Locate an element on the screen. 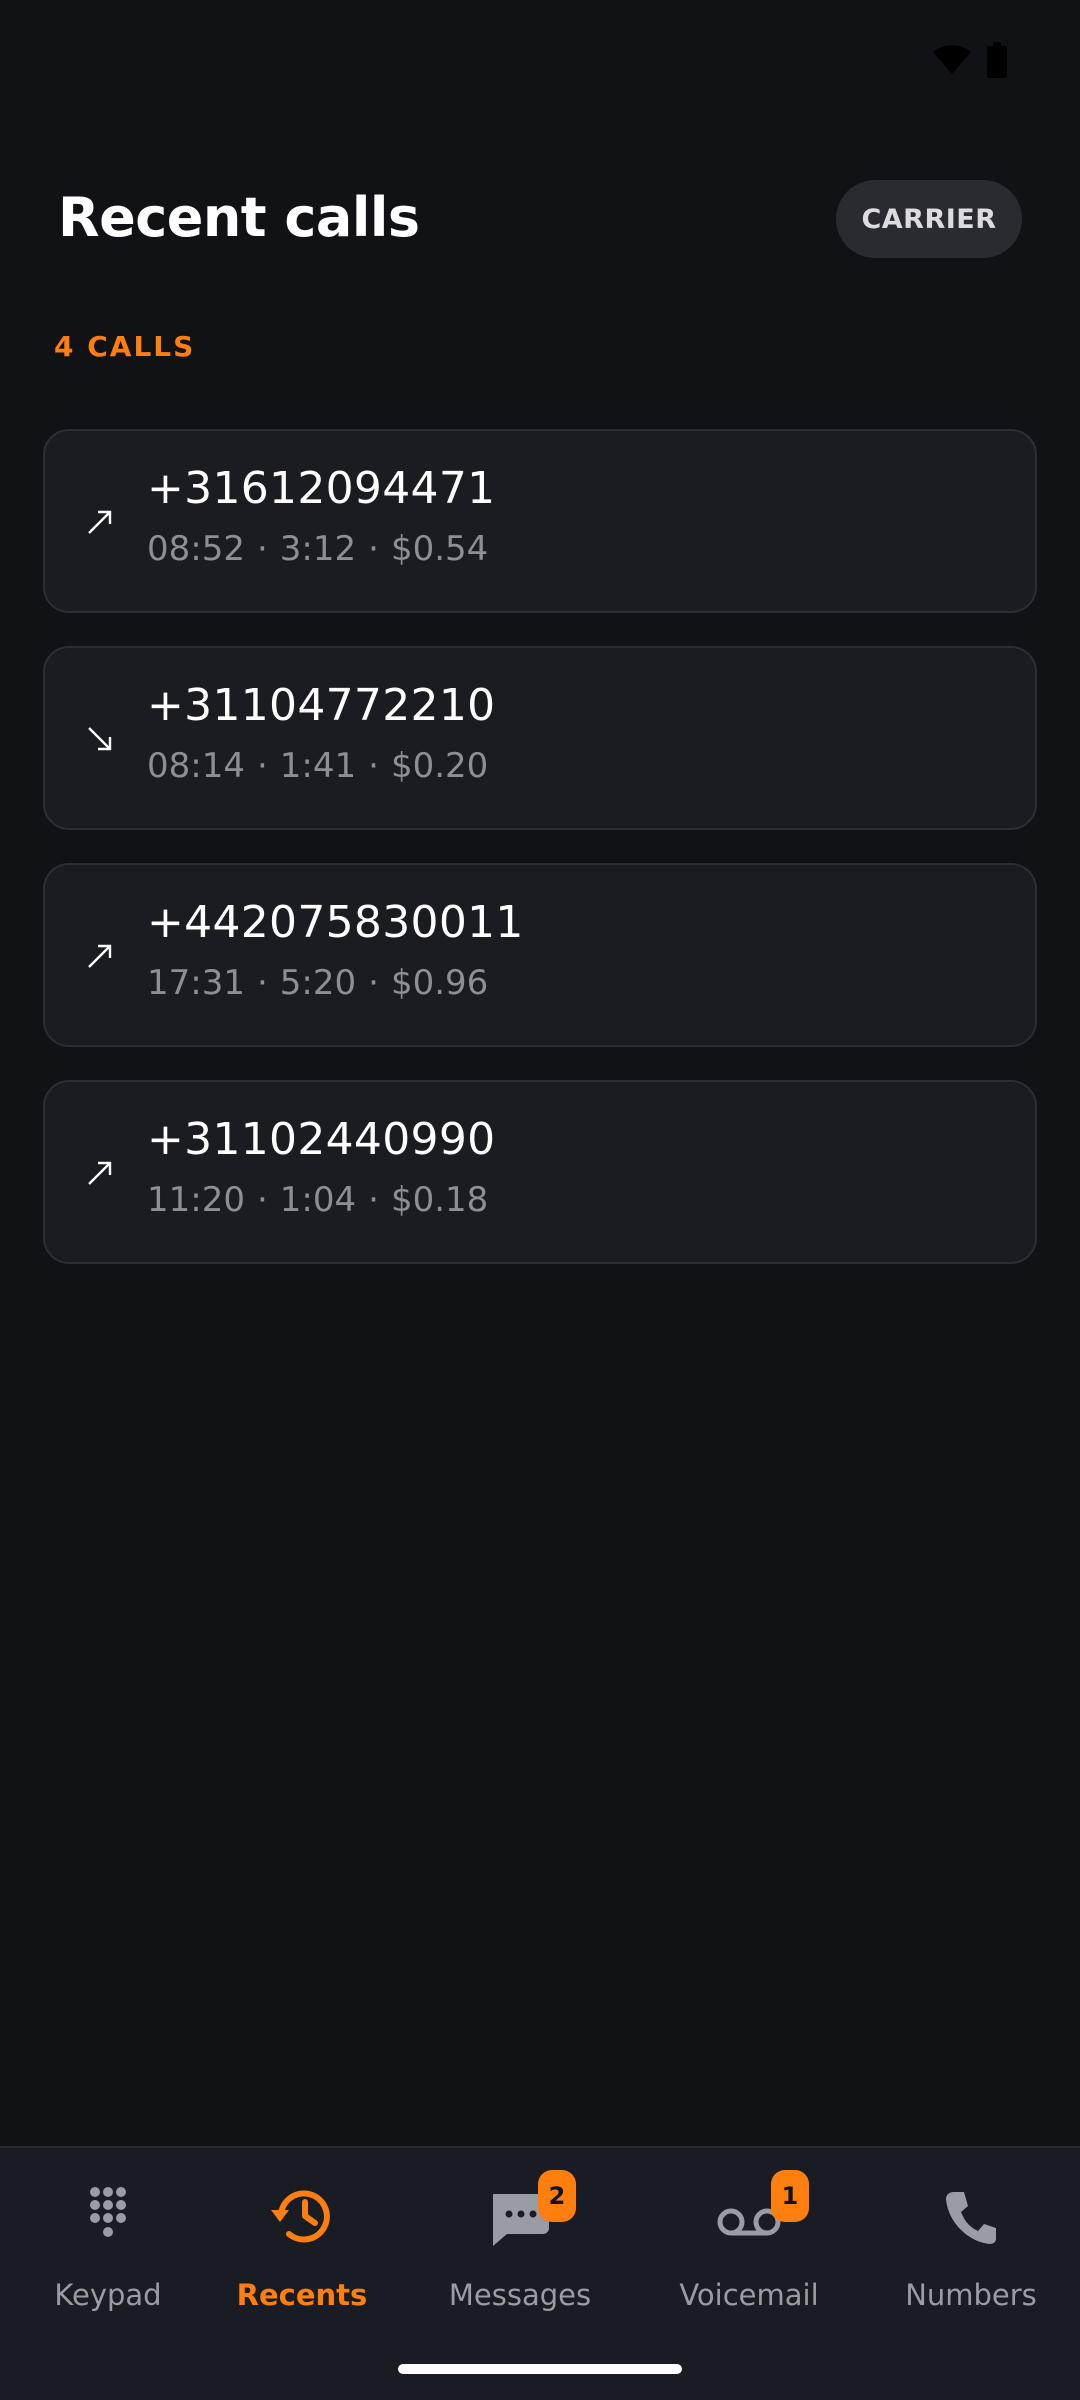  nav-label: Numbers is located at coordinates (971, 2295).